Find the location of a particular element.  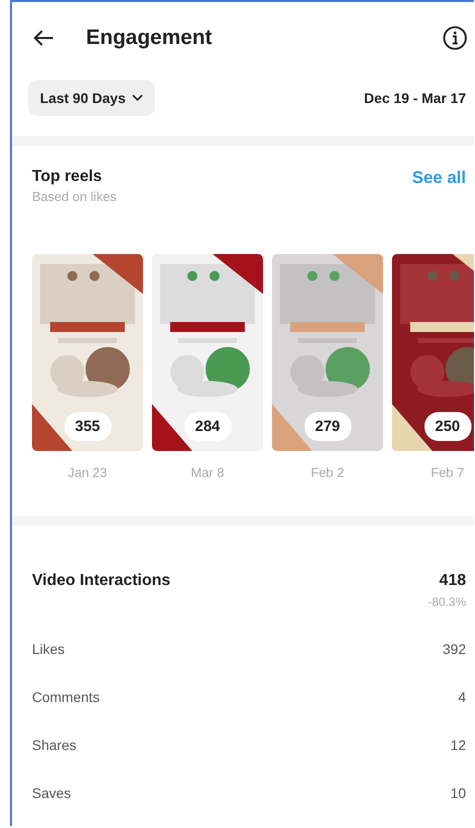

chevron-down-icon is located at coordinates (137, 98).